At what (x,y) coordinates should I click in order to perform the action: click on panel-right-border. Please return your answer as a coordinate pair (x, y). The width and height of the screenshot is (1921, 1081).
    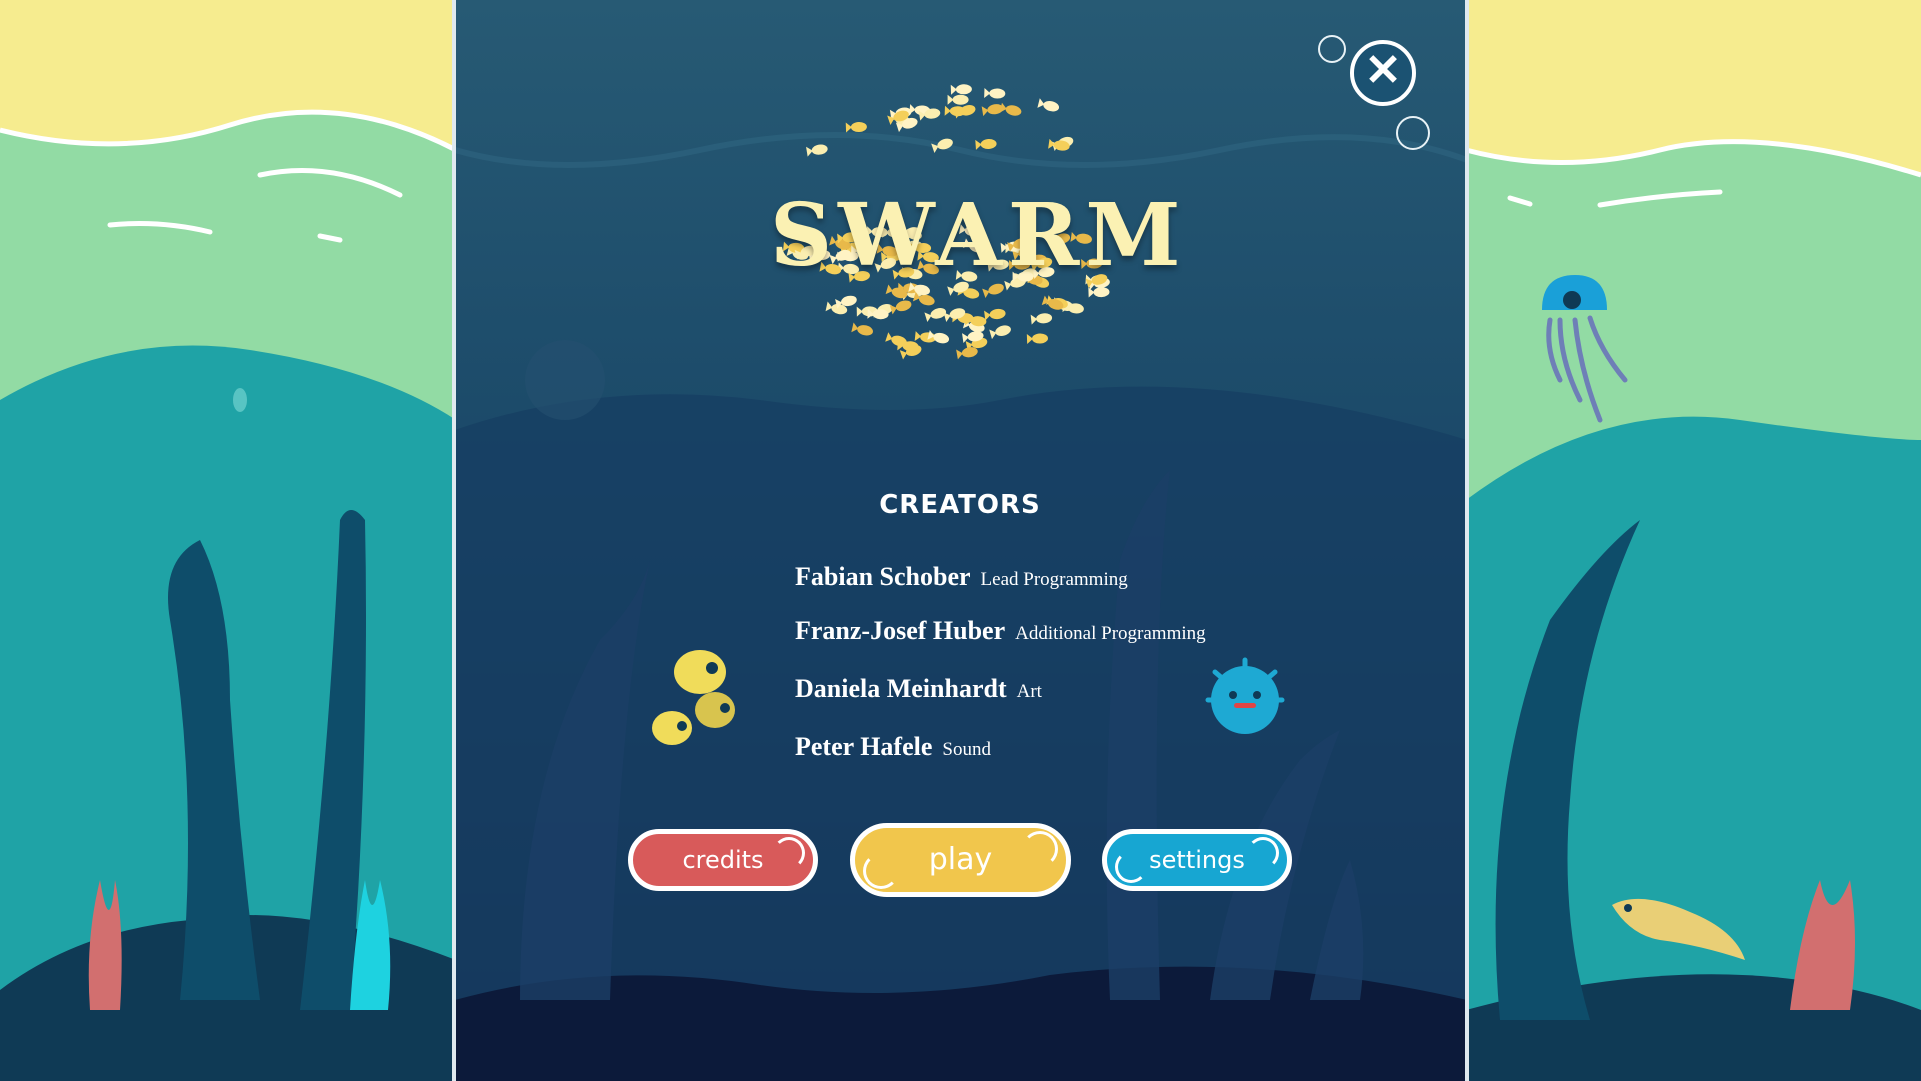
    Looking at the image, I should click on (1467, 540).